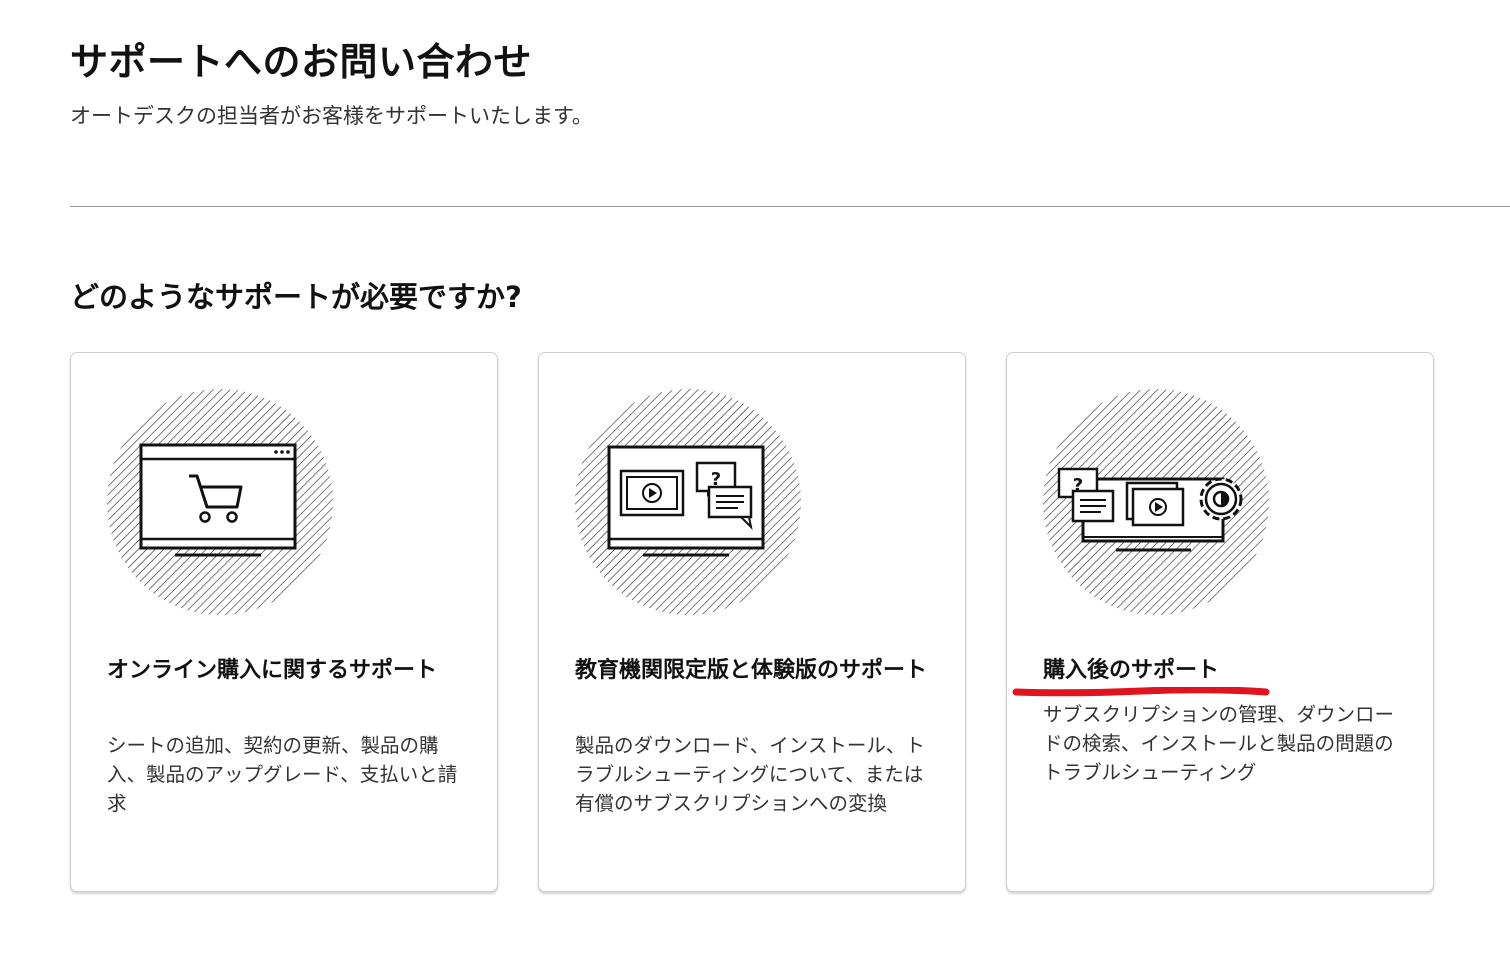  Describe the element at coordinates (1156, 502) in the screenshot. I see `settings-video-chat-monitor-icon: ?` at that location.